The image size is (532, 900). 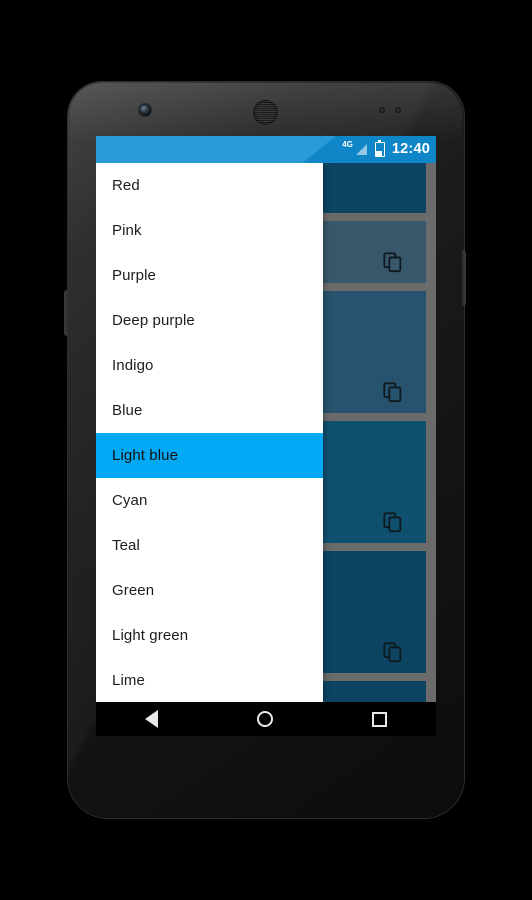 I want to click on dropdown-item-label: Cyan, so click(x=130, y=500).